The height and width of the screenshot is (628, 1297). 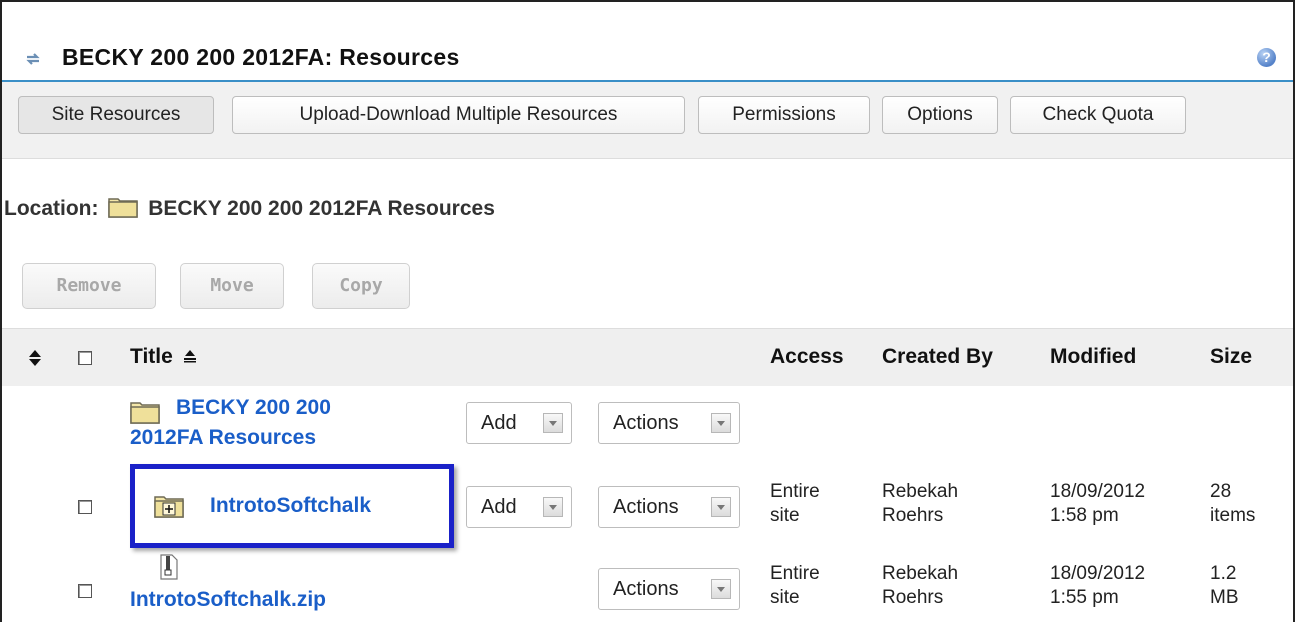 What do you see at coordinates (1224, 585) in the screenshot?
I see `size-cell: 1.2 MB` at bounding box center [1224, 585].